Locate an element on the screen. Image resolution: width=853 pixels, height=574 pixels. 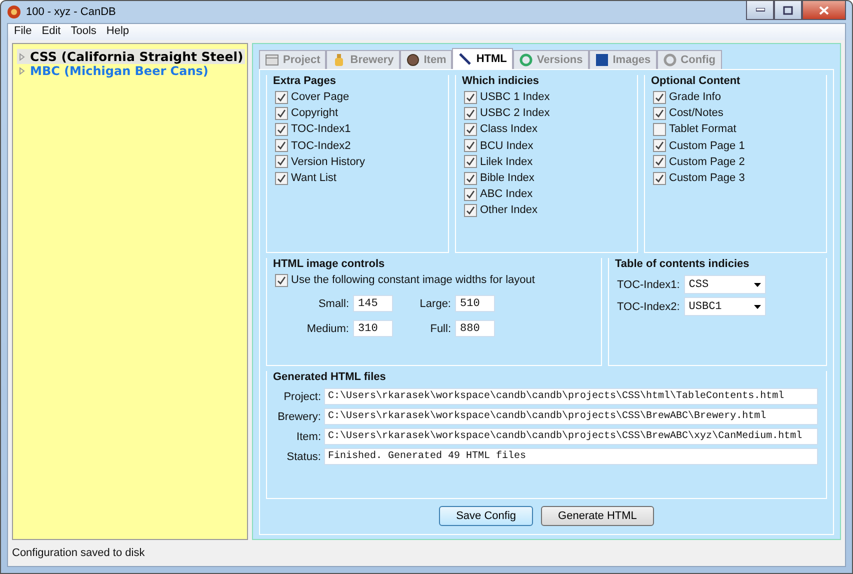
group-title: Generated HTML files is located at coordinates (330, 377).